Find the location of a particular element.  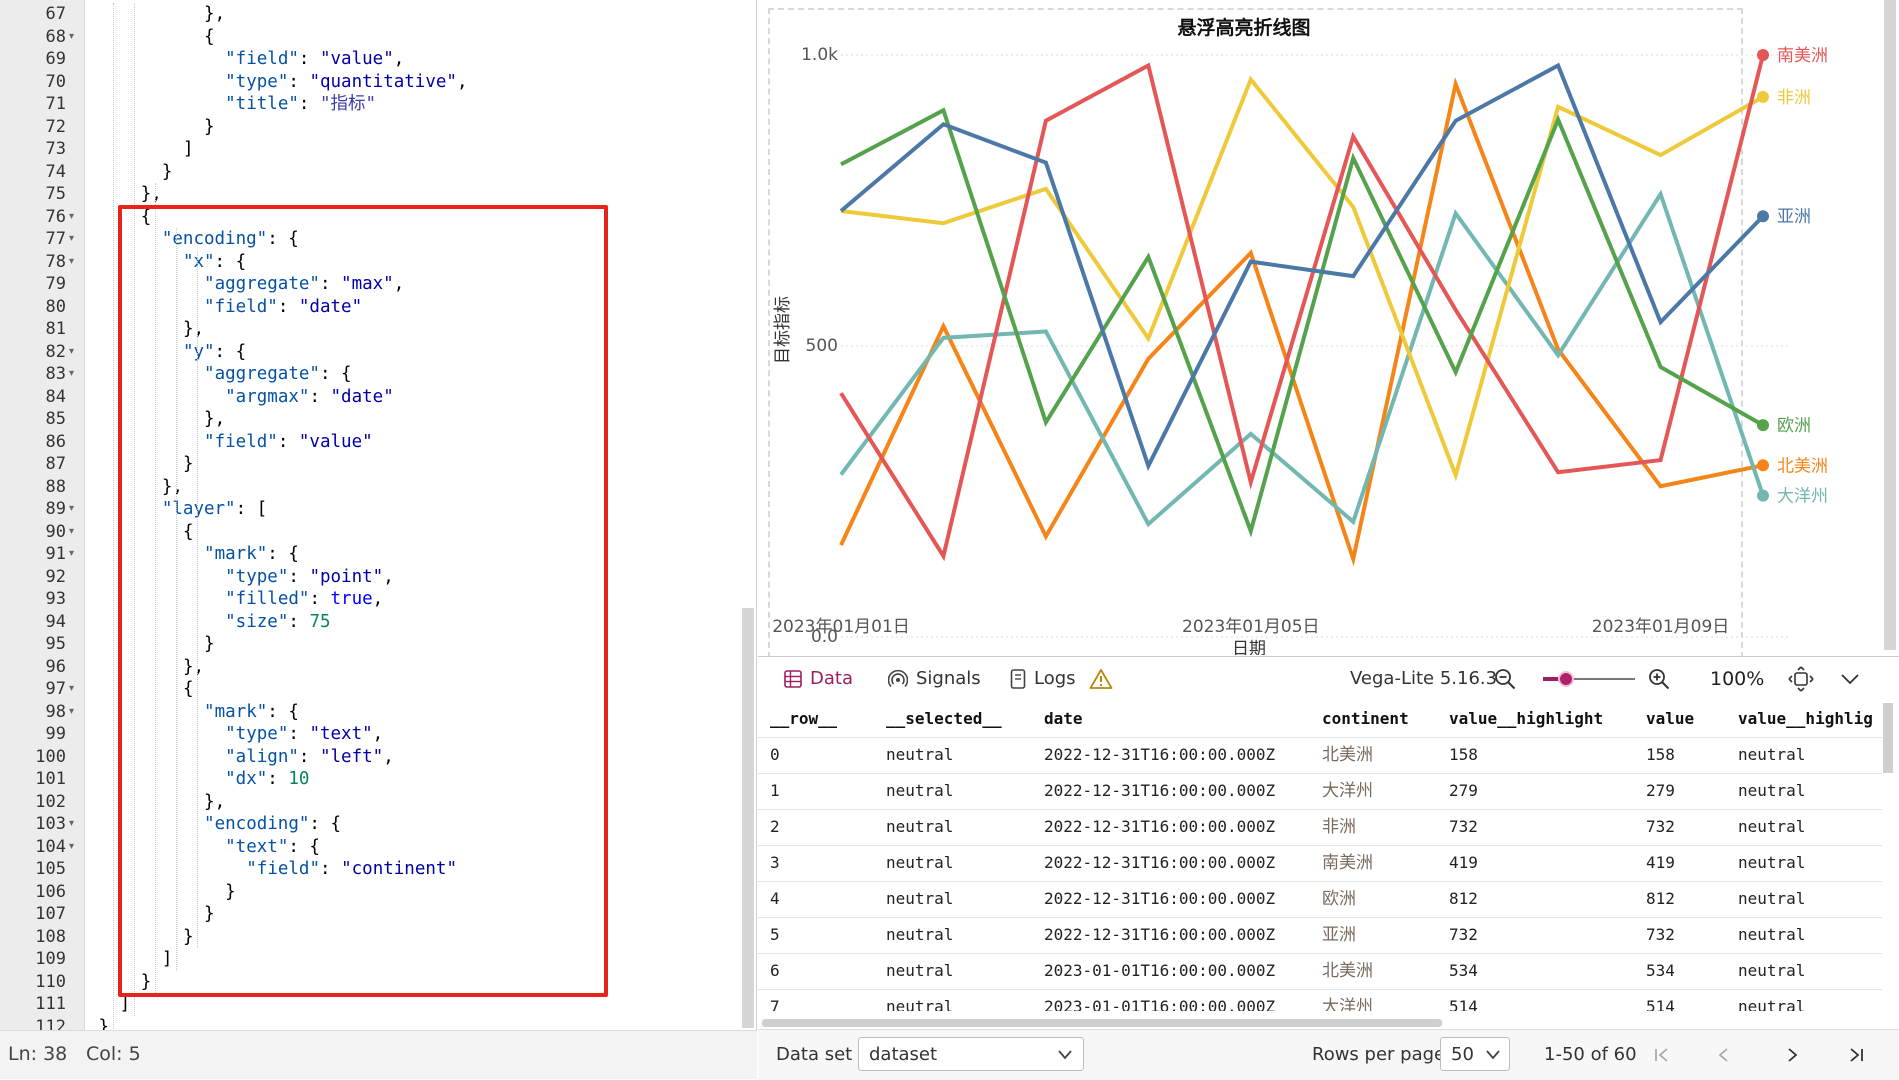

tab-signals: Signals is located at coordinates (934, 679).